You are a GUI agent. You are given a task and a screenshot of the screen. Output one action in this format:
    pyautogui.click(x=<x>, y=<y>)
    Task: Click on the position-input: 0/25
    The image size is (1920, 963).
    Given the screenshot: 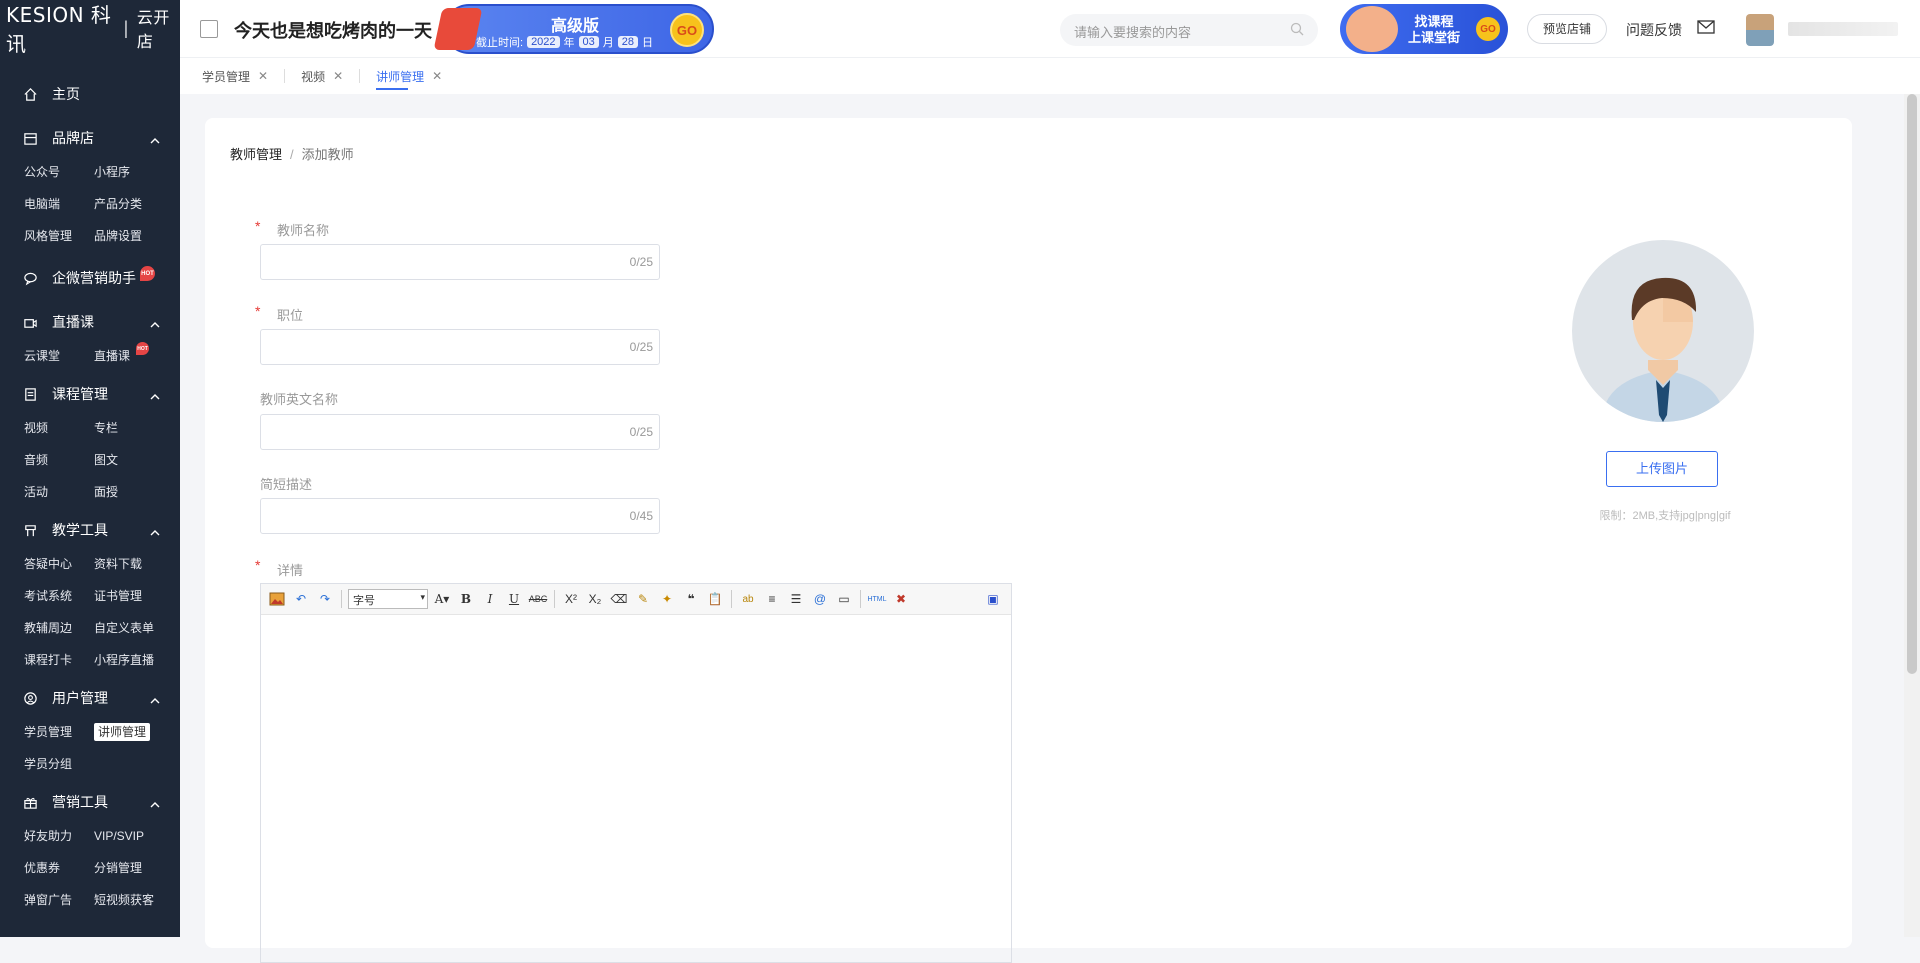 What is the action you would take?
    pyautogui.click(x=460, y=347)
    